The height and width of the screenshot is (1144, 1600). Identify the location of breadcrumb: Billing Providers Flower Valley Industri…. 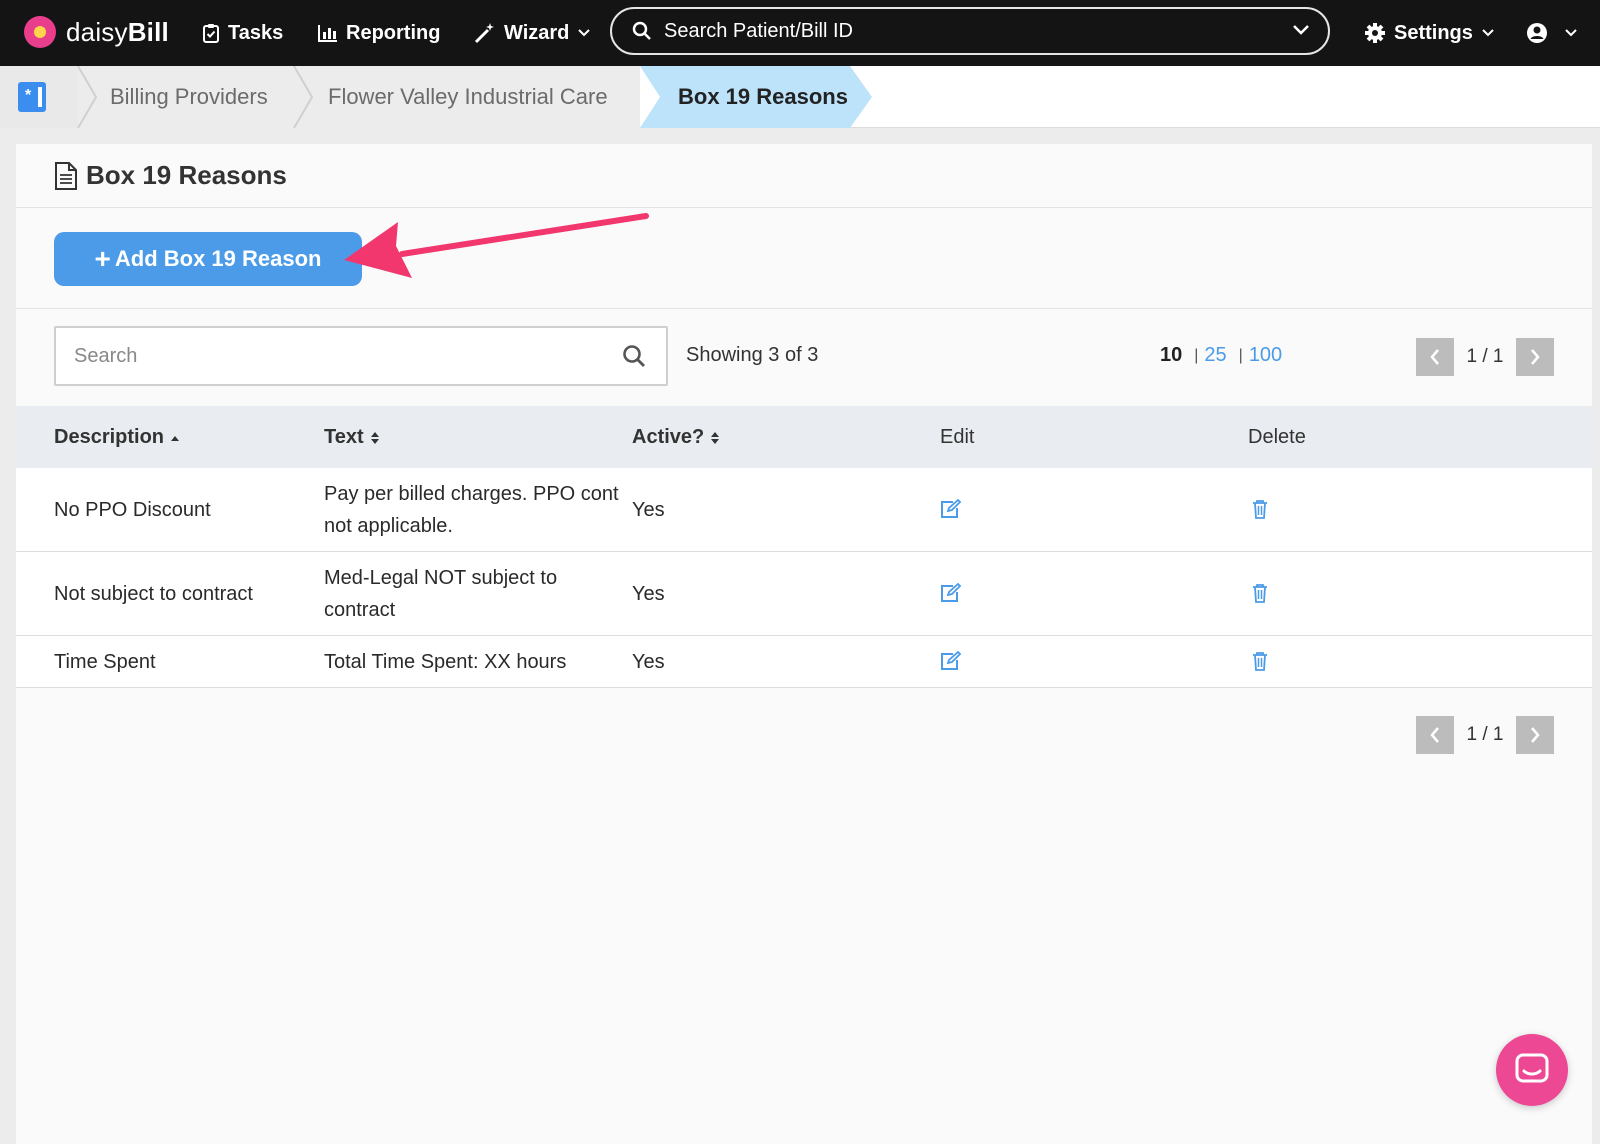
(800, 97).